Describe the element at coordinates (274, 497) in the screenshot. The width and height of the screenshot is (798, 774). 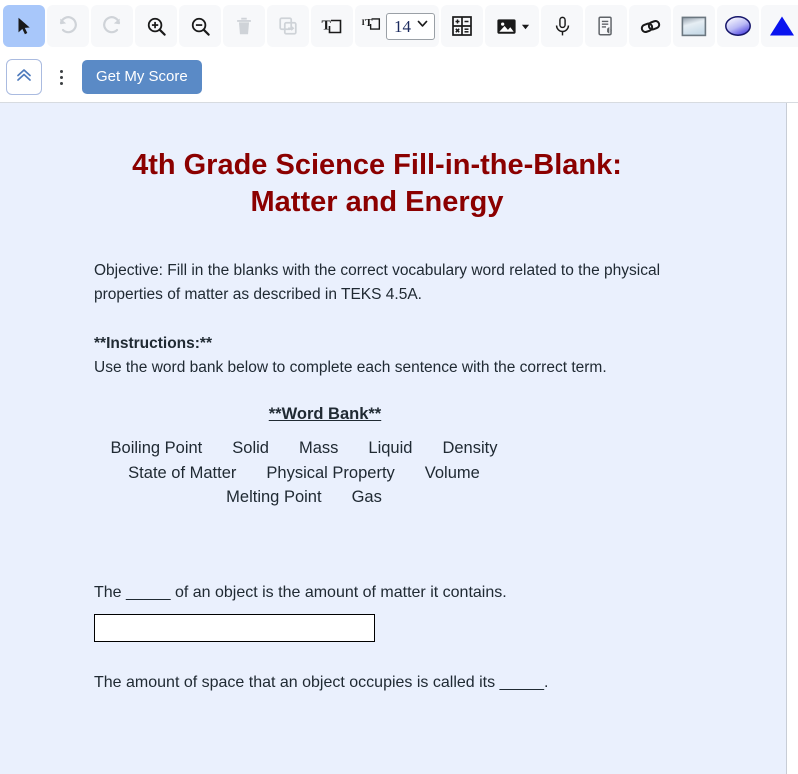
I see `word-bank-item: Melting Point` at that location.